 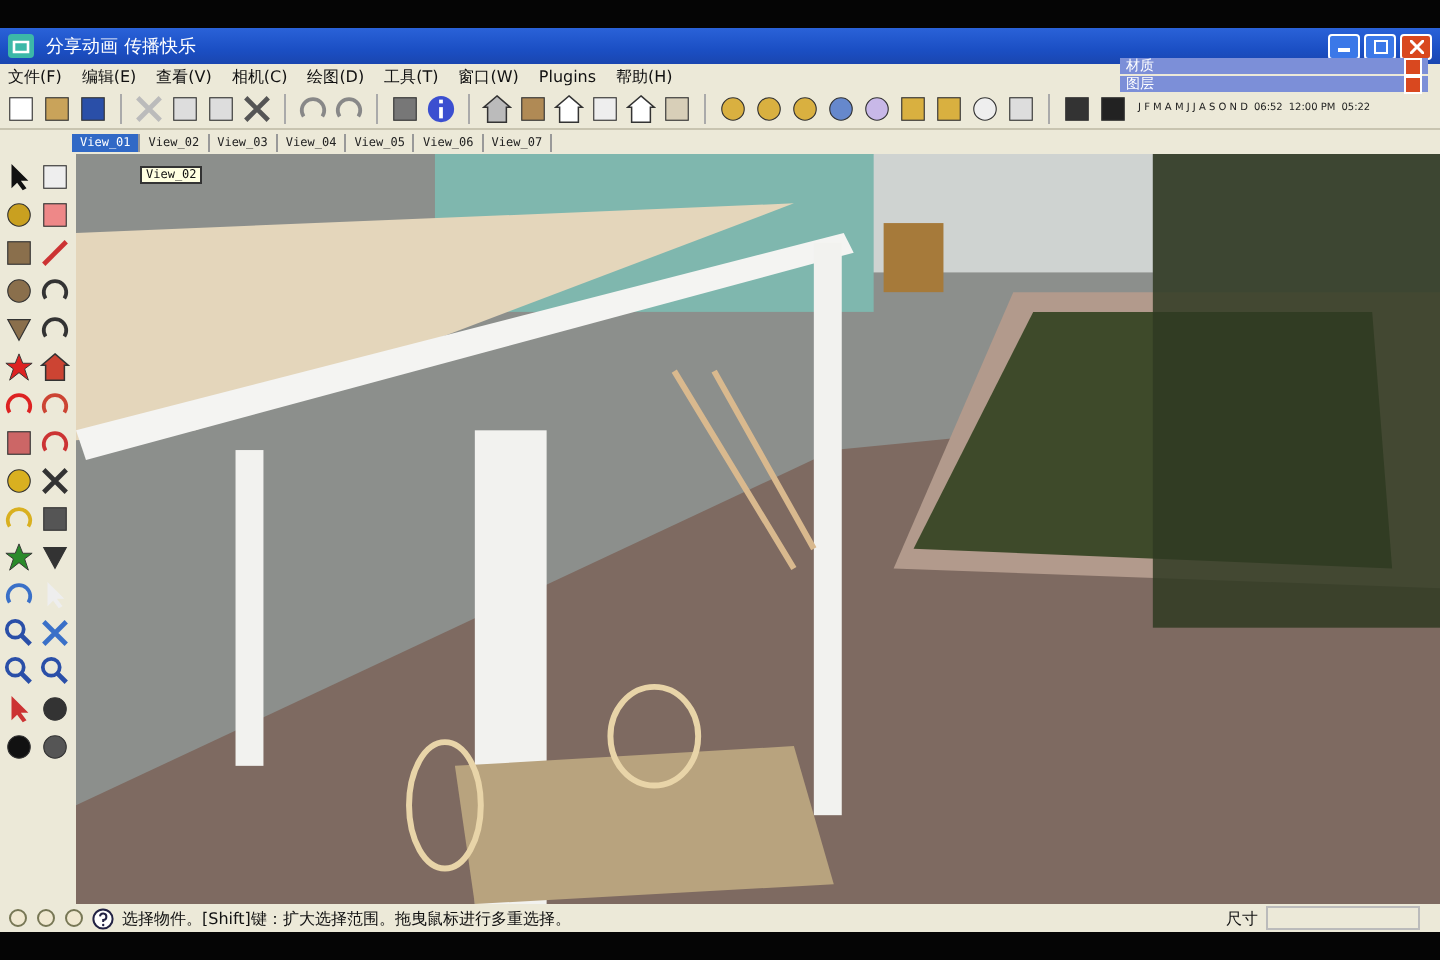 What do you see at coordinates (644, 76) in the screenshot?
I see `menu-item: 帮助(H)` at bounding box center [644, 76].